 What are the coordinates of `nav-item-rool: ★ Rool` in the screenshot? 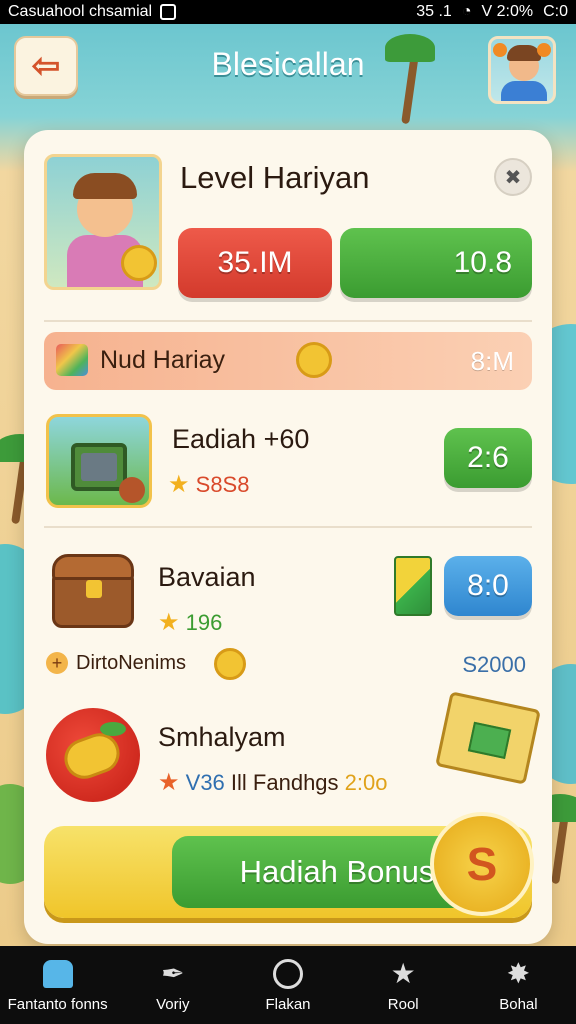 It's located at (403, 985).